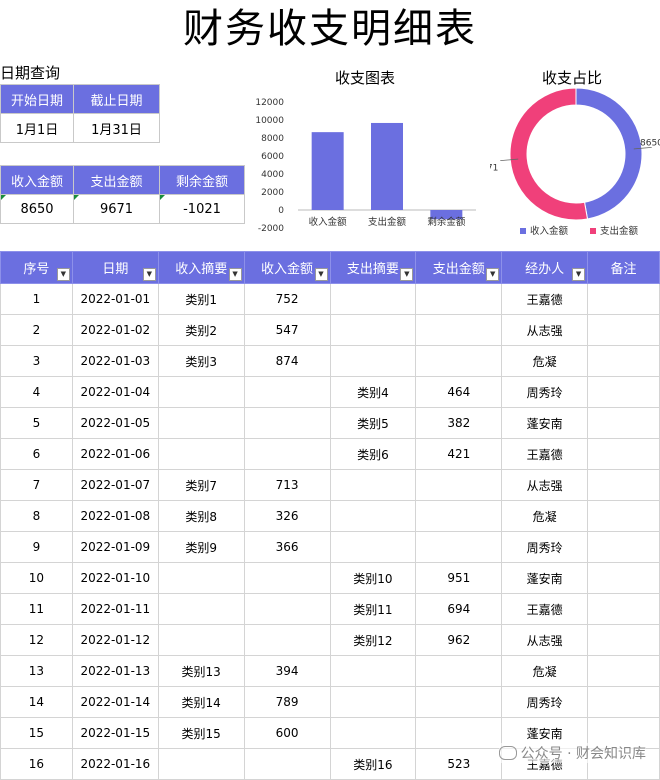 This screenshot has height=780, width=660. I want to click on cell-income-amount: 752, so click(287, 299).